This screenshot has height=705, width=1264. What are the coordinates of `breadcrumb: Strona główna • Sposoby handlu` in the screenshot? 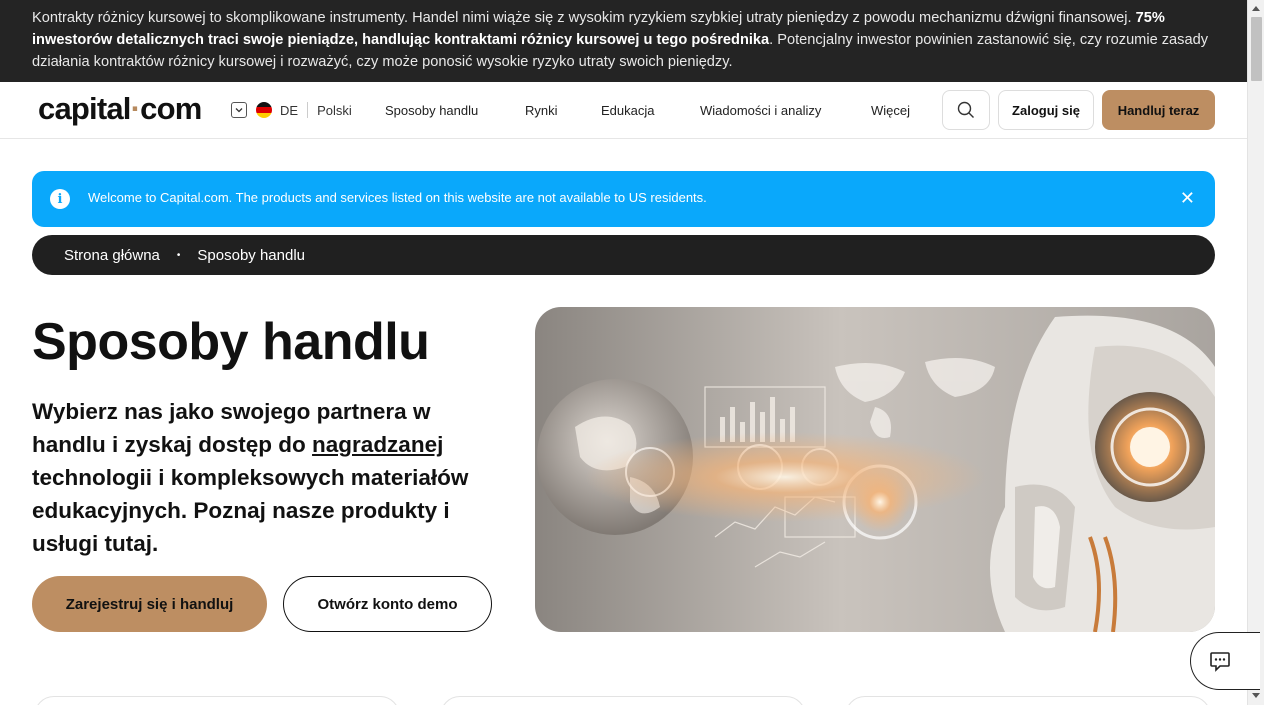 It's located at (623, 255).